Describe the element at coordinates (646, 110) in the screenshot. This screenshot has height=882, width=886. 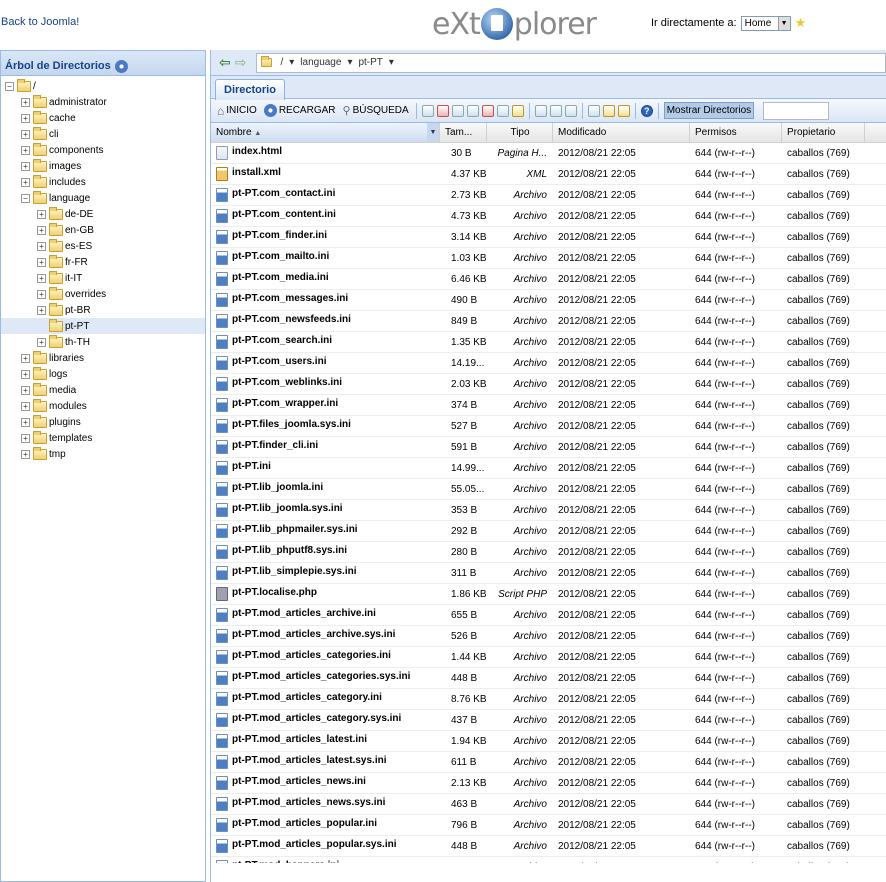
I see `help-icon: ?` at that location.